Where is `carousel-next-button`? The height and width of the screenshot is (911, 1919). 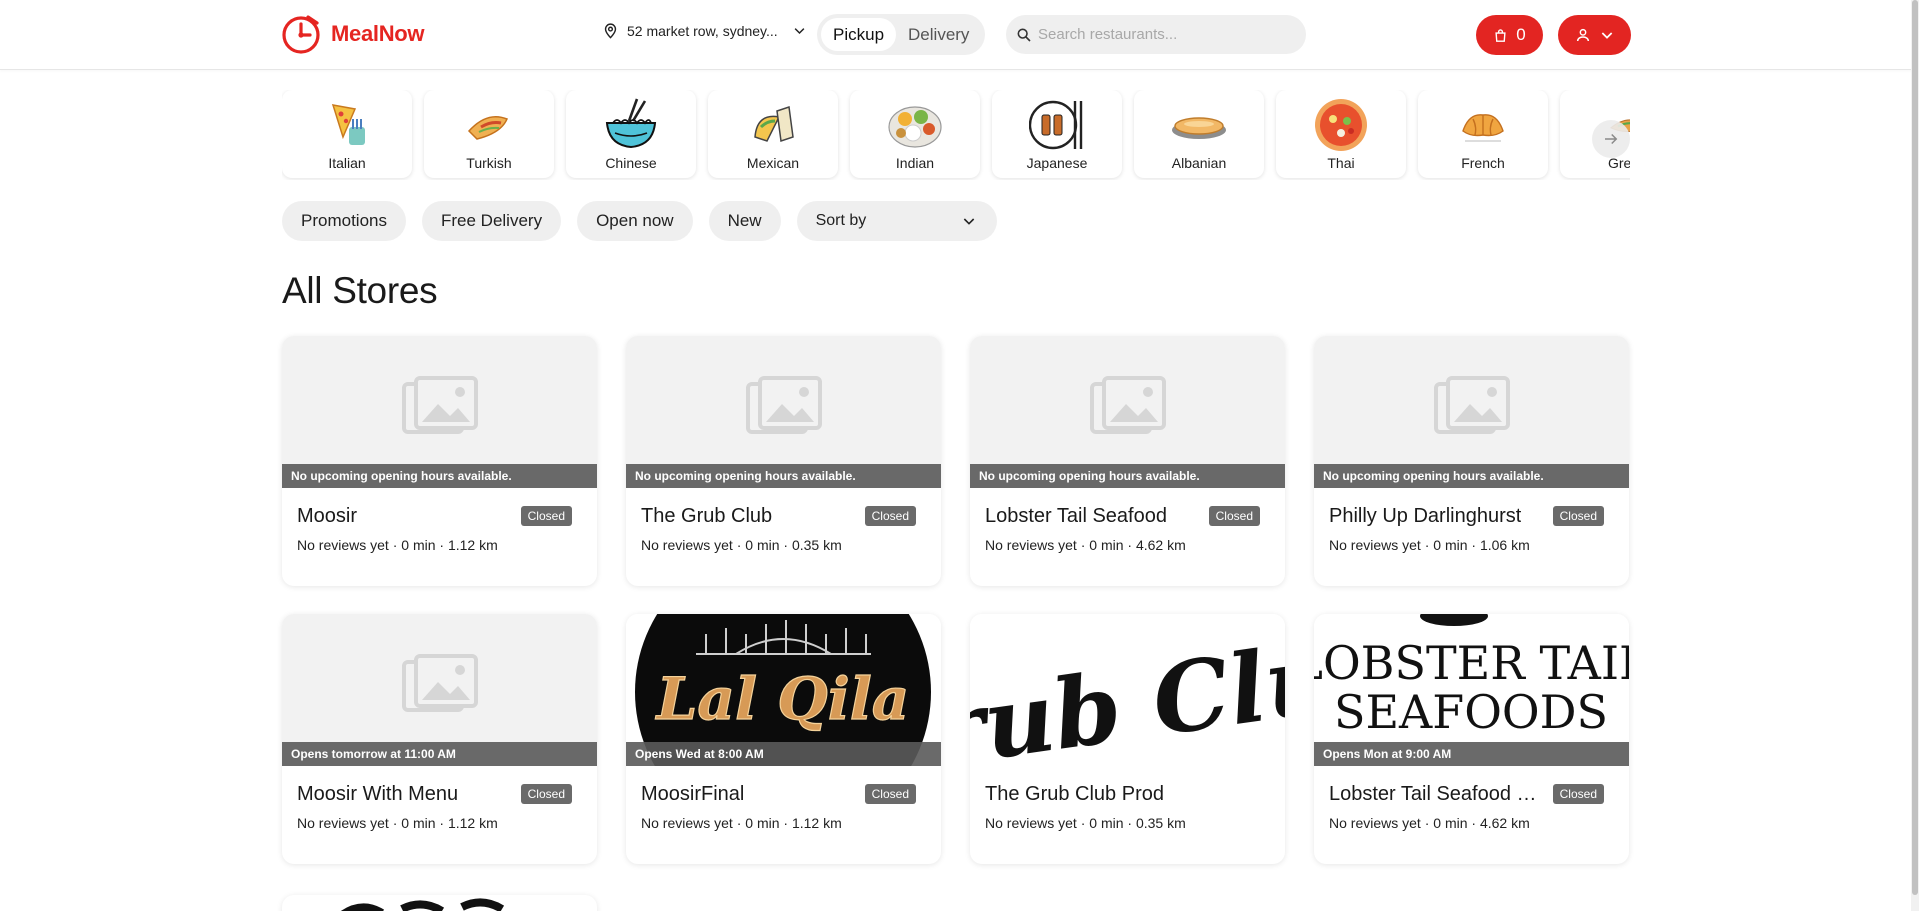
carousel-next-button is located at coordinates (1611, 139).